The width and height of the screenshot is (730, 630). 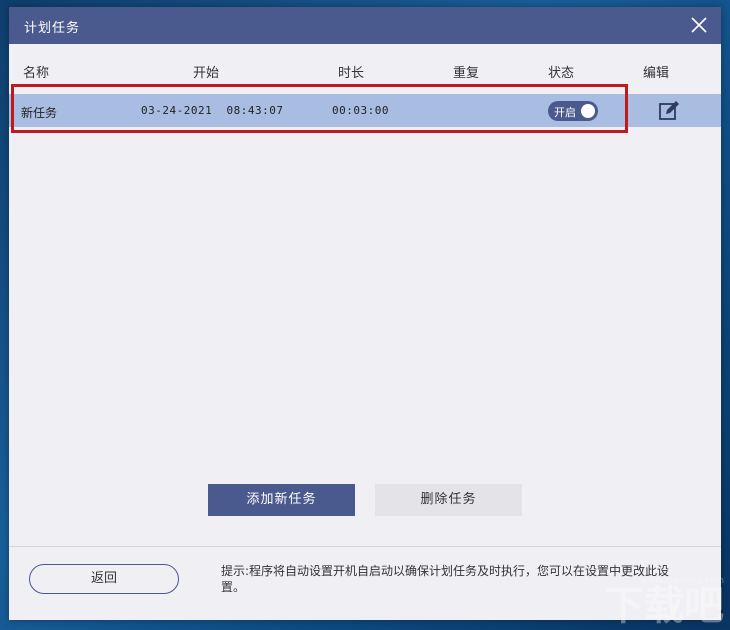 What do you see at coordinates (588, 111) in the screenshot?
I see `toggle-knob` at bounding box center [588, 111].